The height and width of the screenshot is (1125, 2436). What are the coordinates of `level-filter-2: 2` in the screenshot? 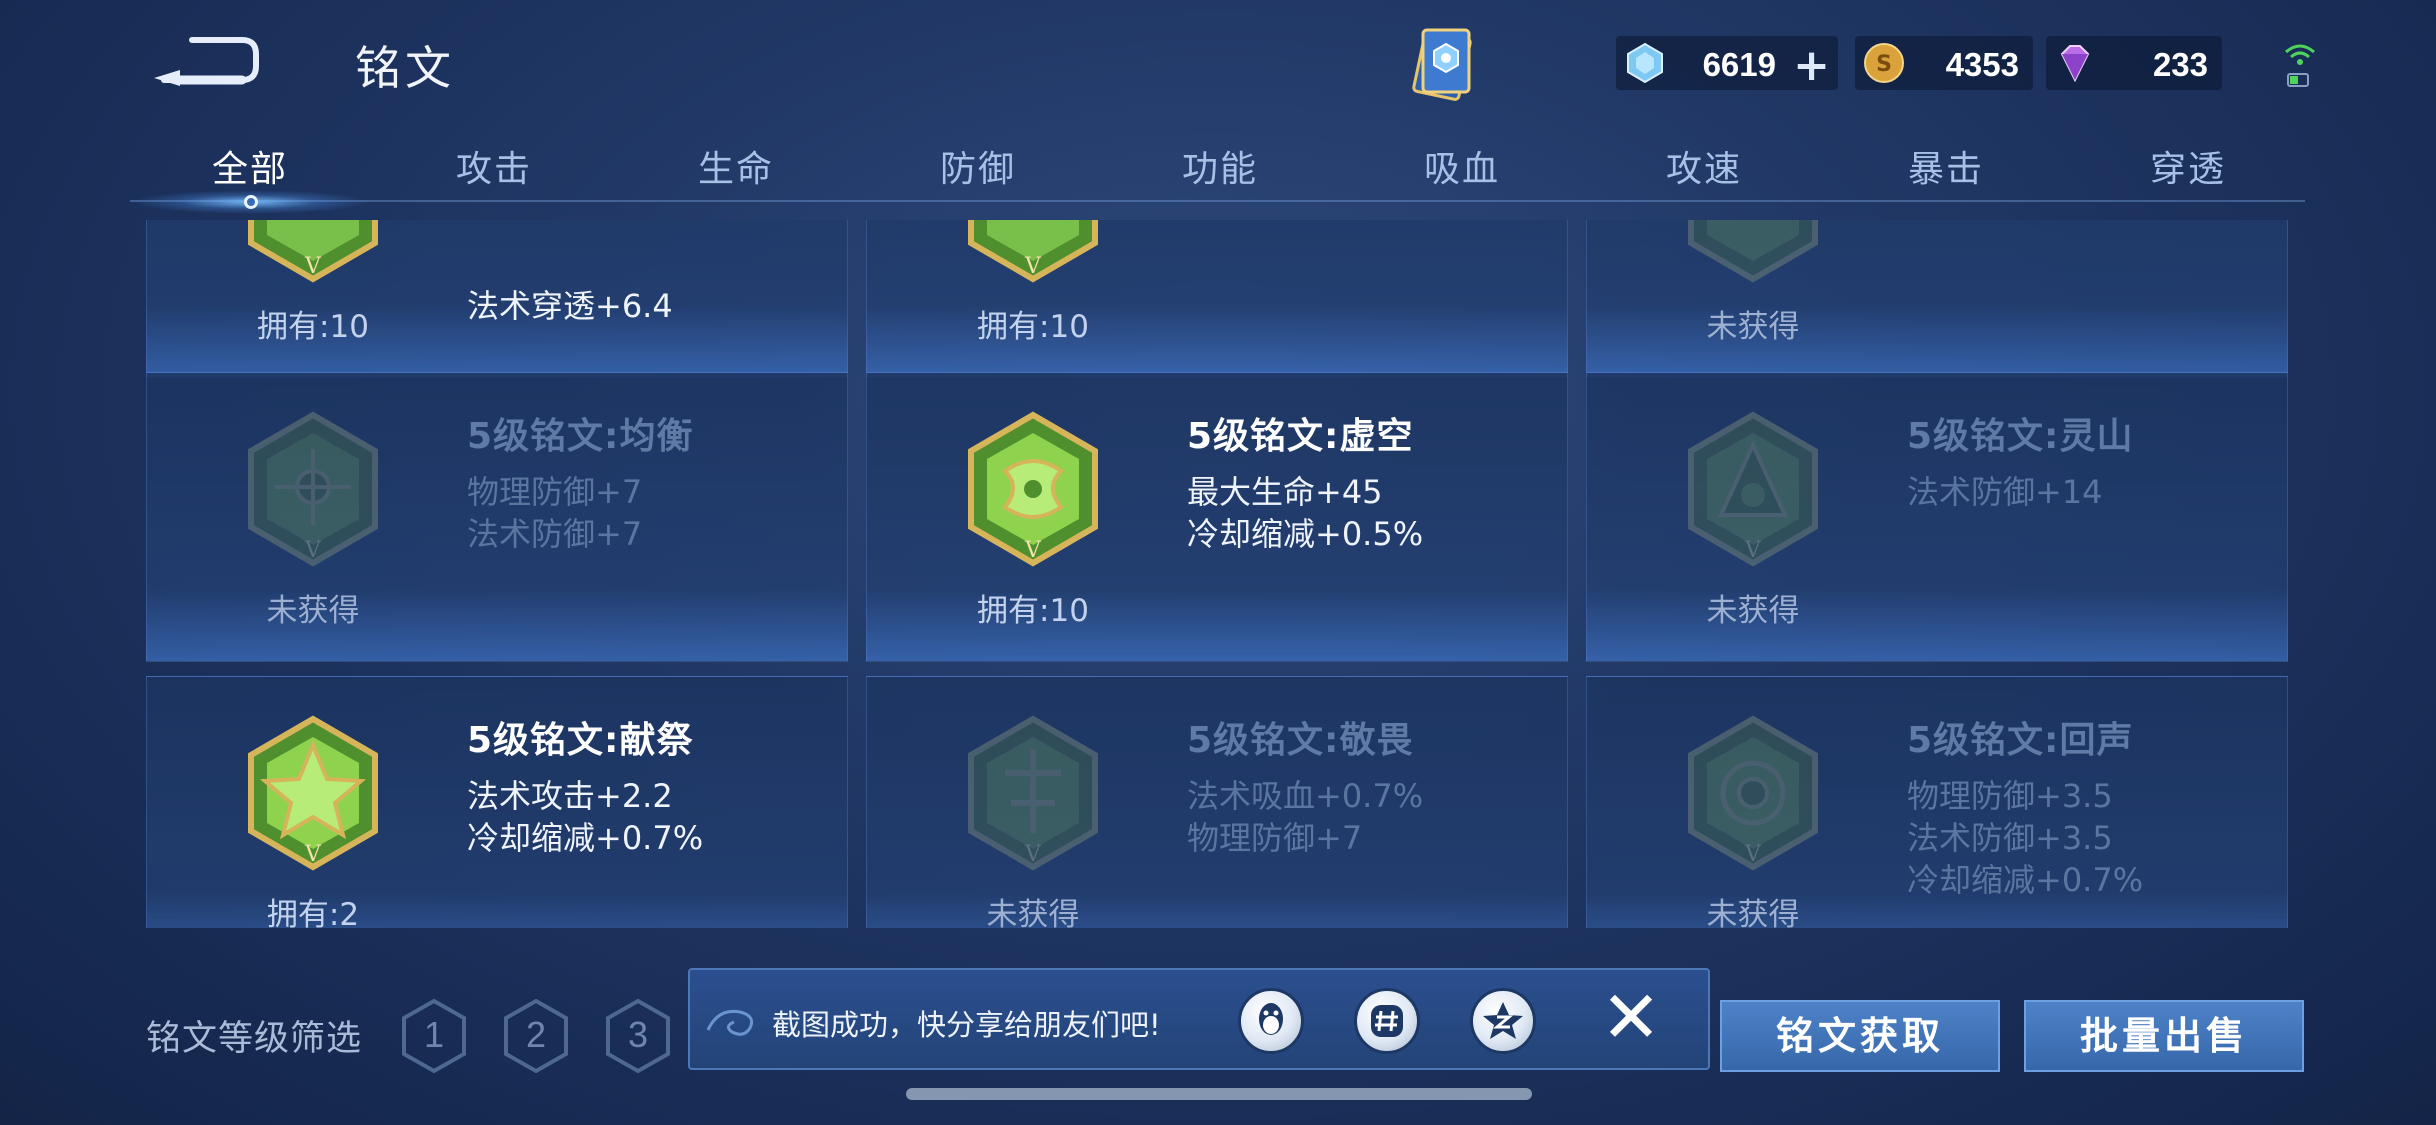 It's located at (536, 1036).